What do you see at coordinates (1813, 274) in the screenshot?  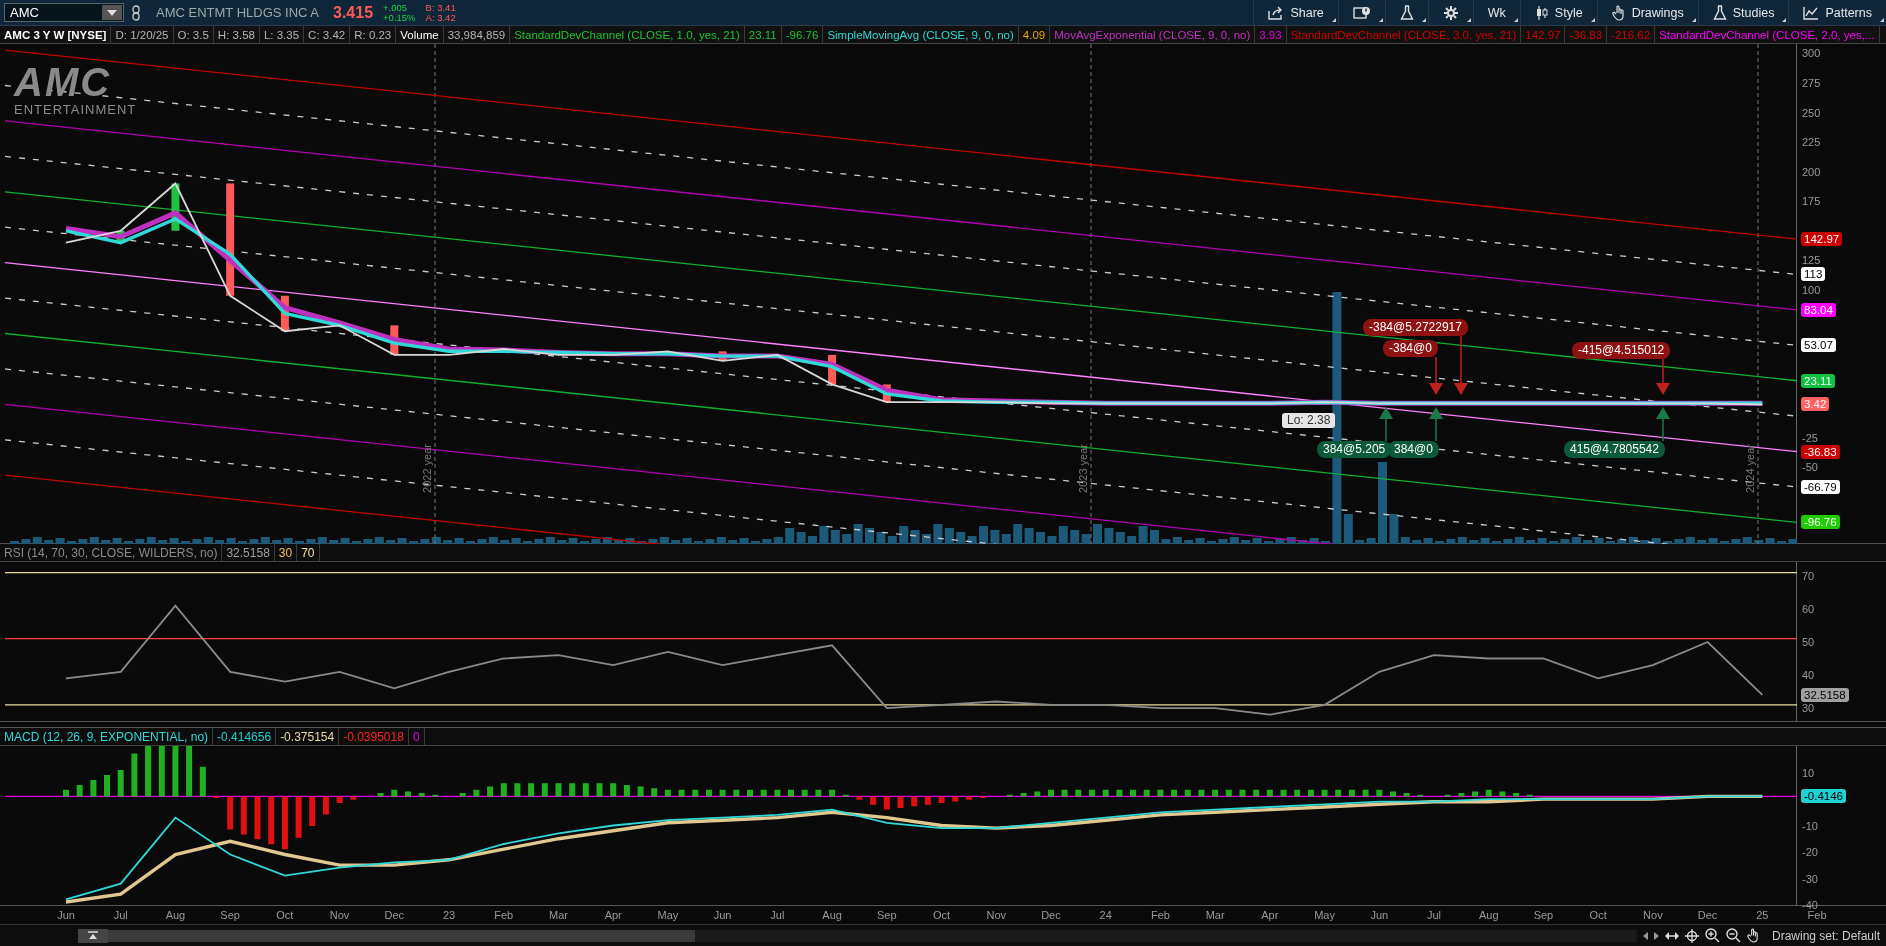 I see `price-badge: 113` at bounding box center [1813, 274].